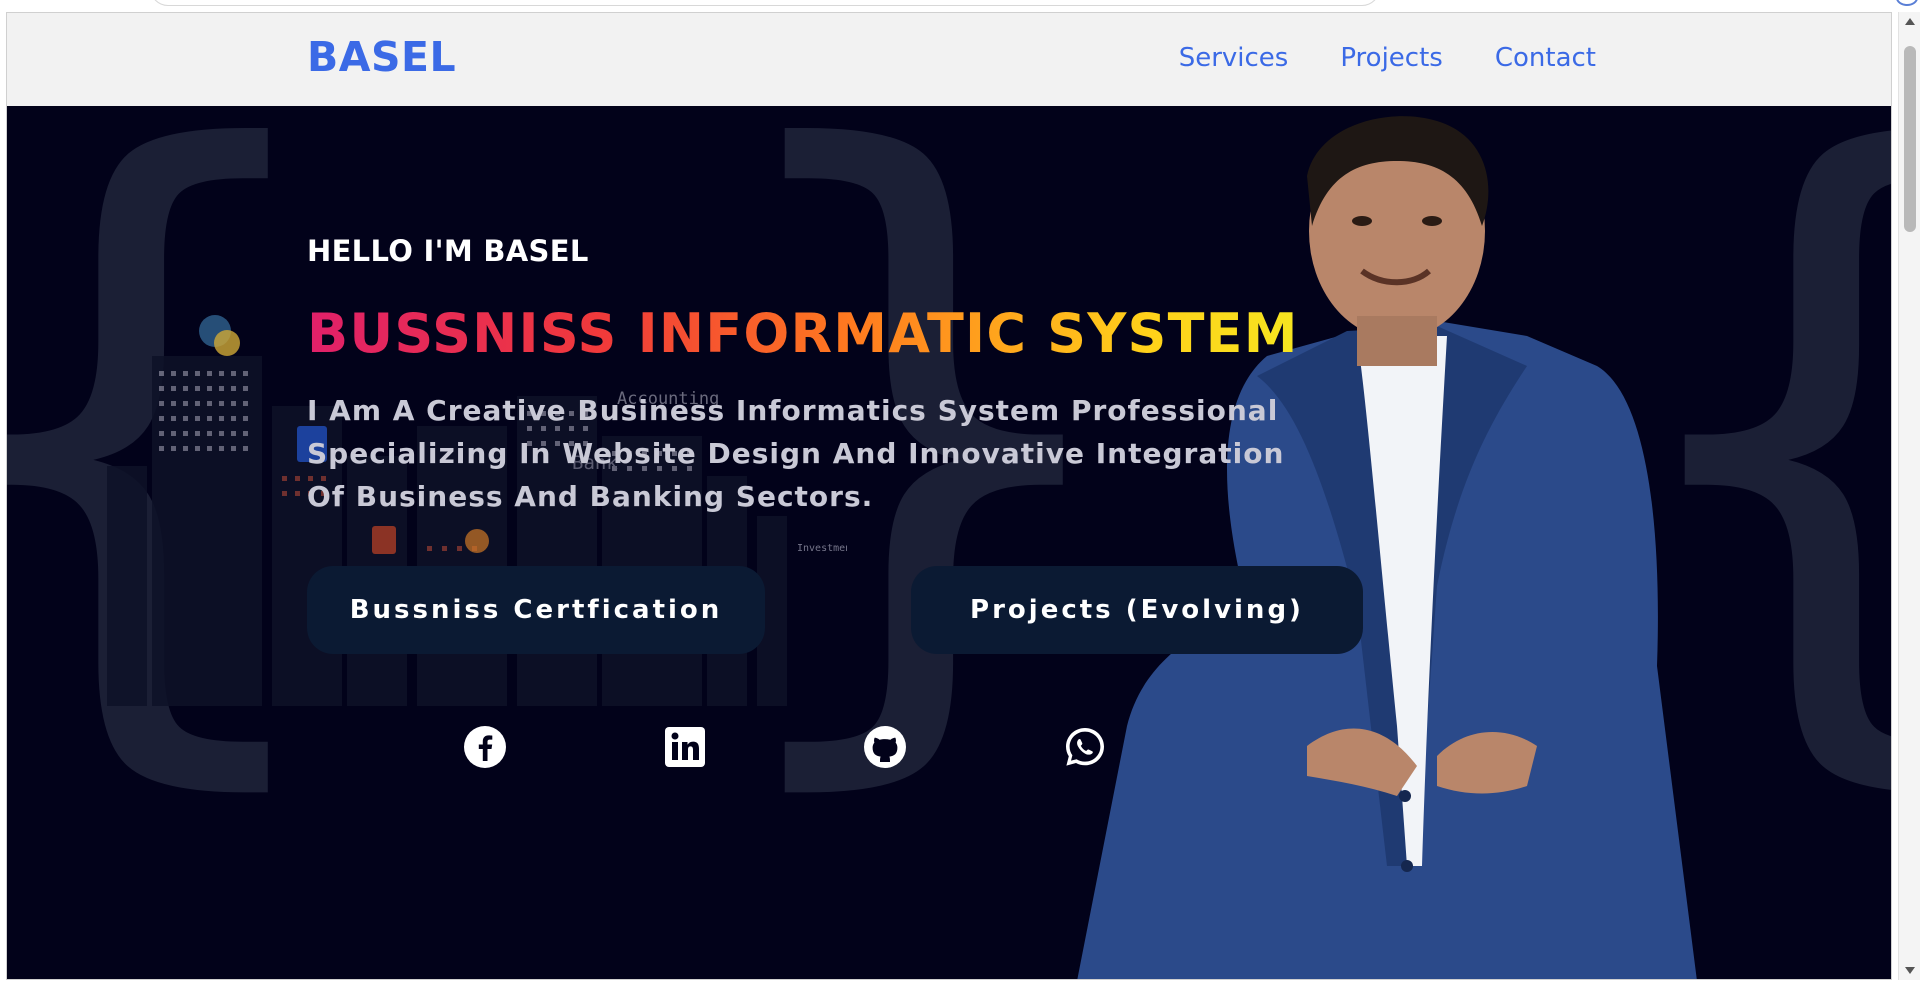  I want to click on social-links, so click(785, 747).